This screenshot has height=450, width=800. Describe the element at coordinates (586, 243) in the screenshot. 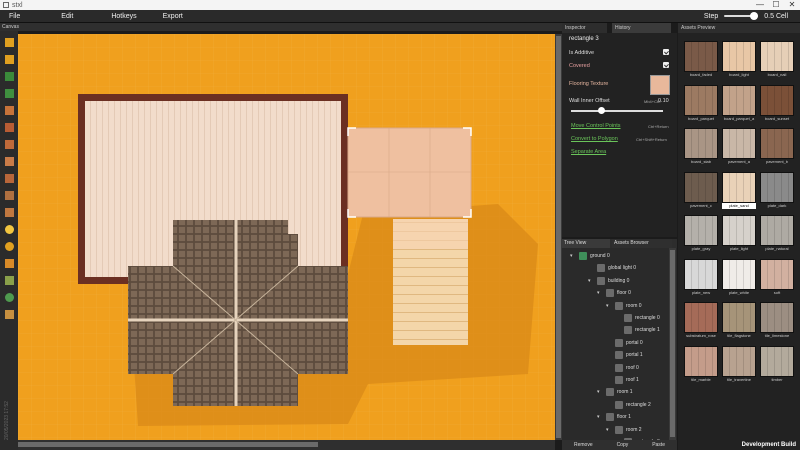

I see `tab-tree-view: Tree View` at that location.